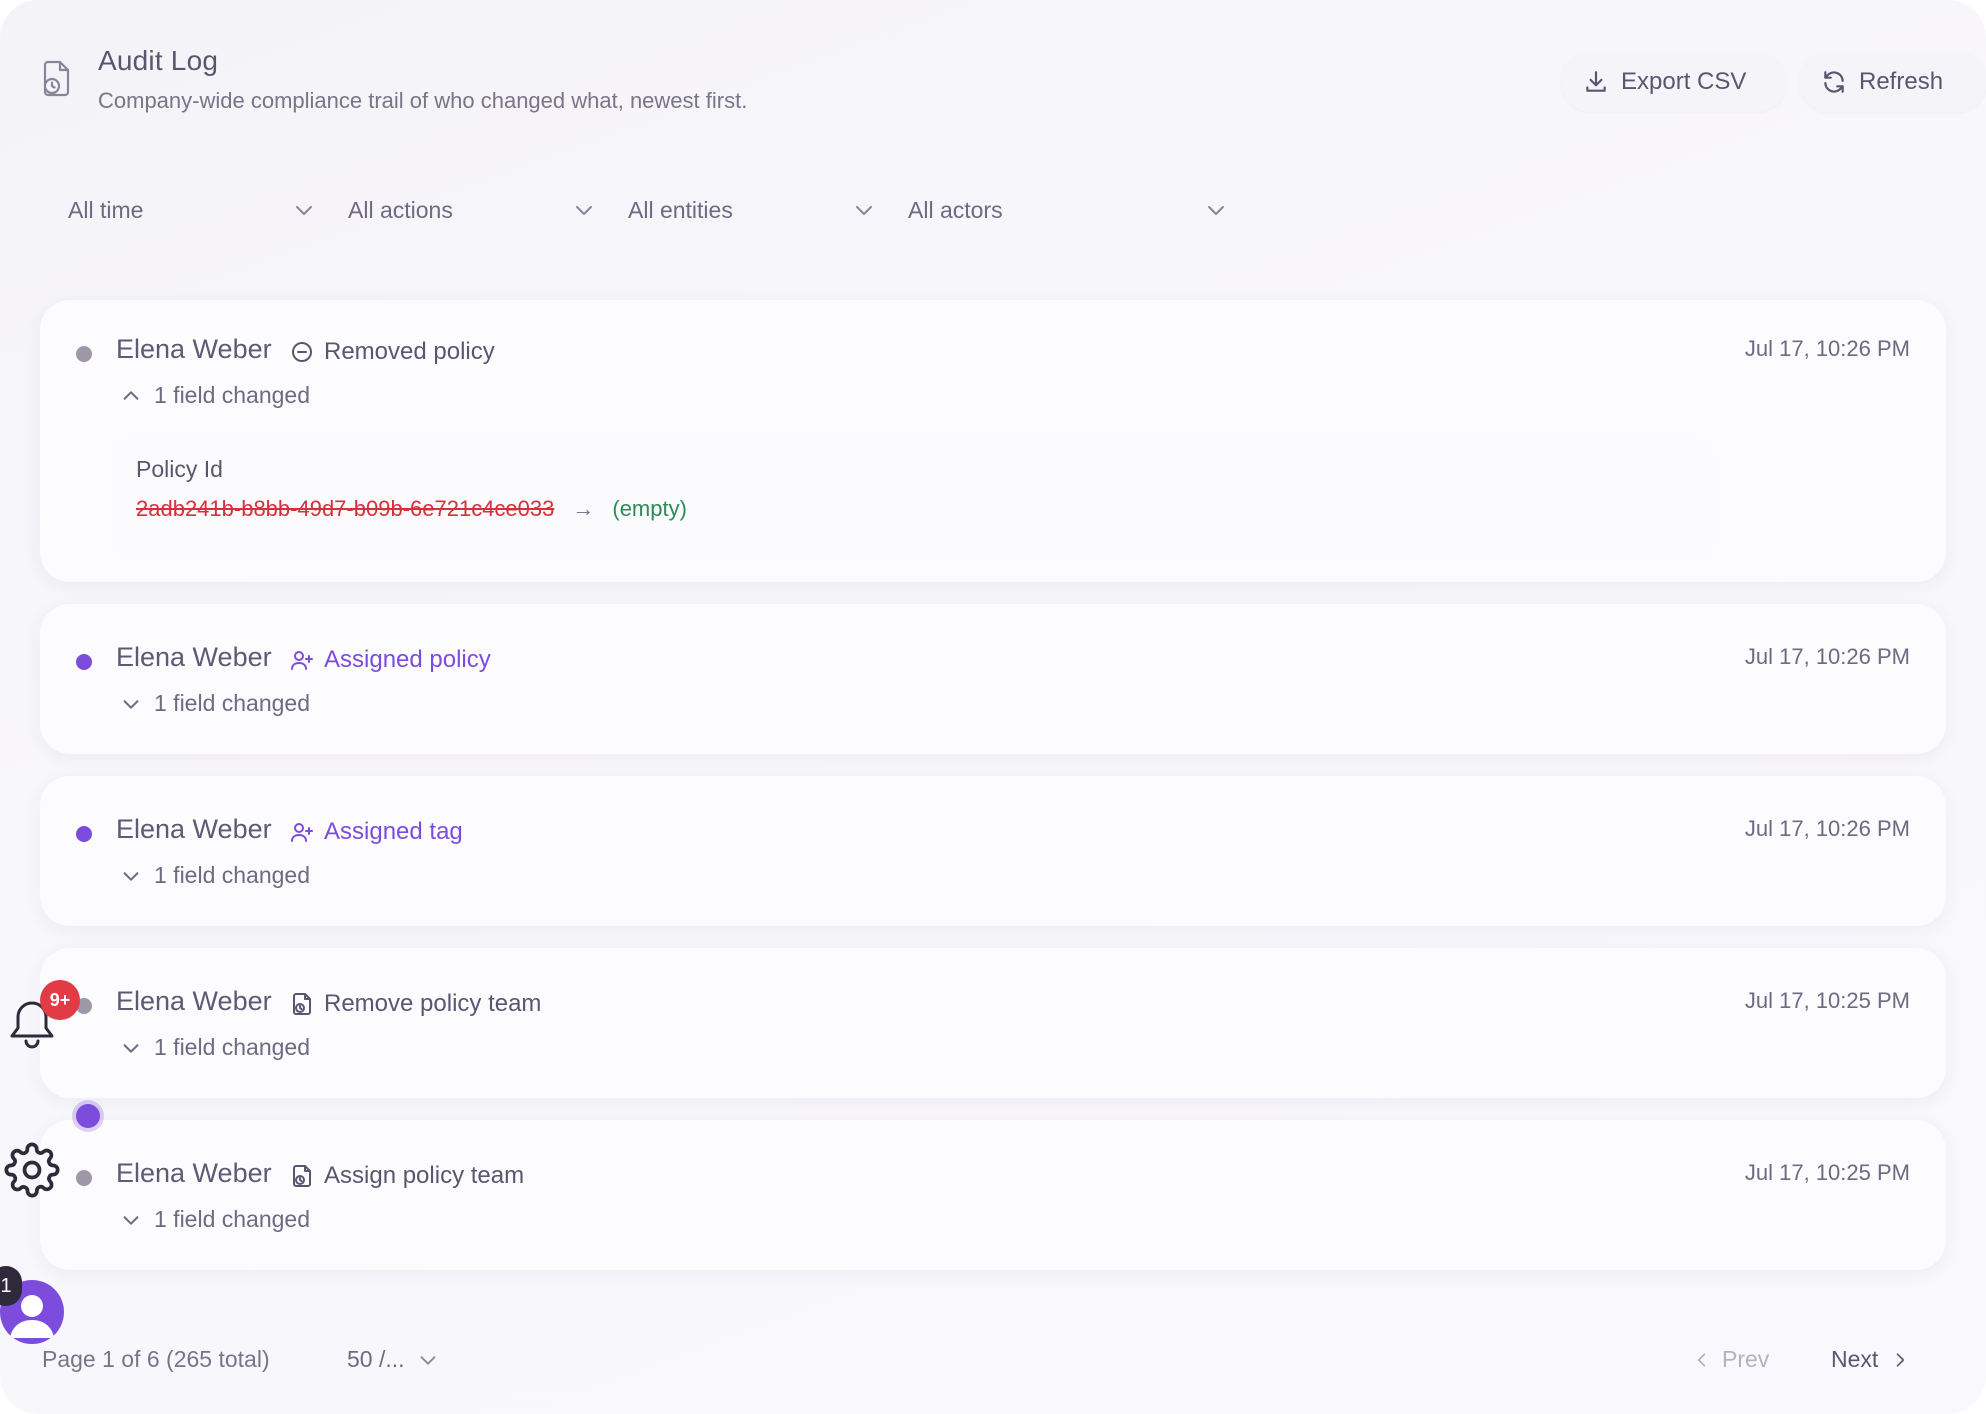 This screenshot has width=1986, height=1414. I want to click on change-arrow: →, so click(583, 508).